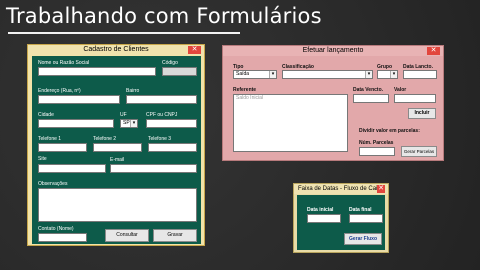 This screenshot has height=270, width=480. What do you see at coordinates (175, 235) in the screenshot?
I see `gravar-button: Gravar` at bounding box center [175, 235].